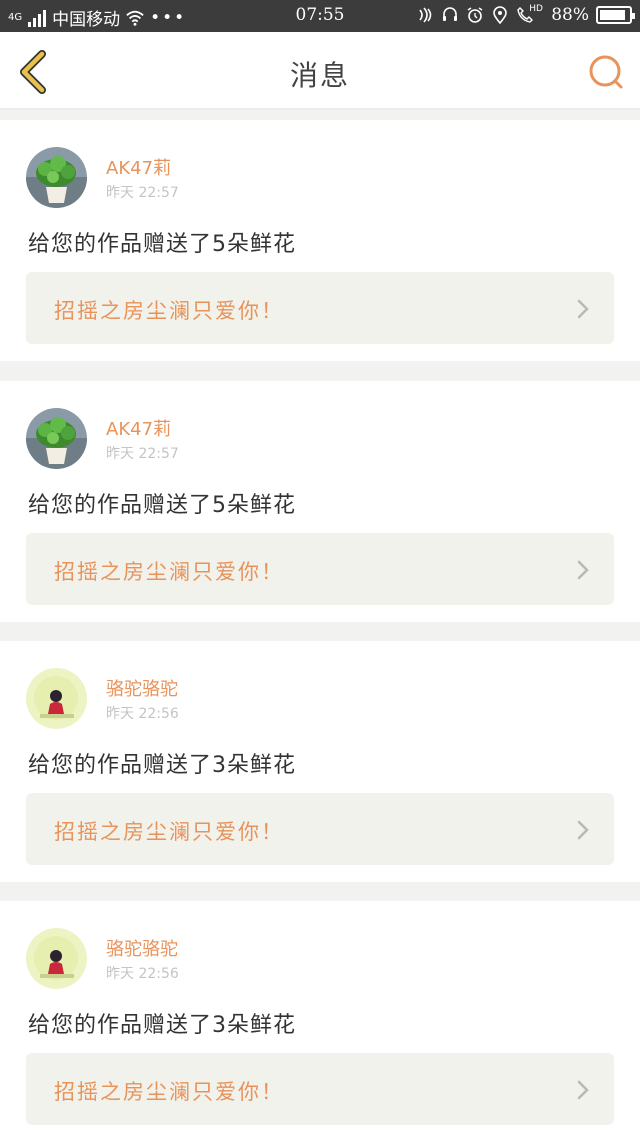 This screenshot has width=640, height=1138. I want to click on alarm-icon, so click(475, 15).